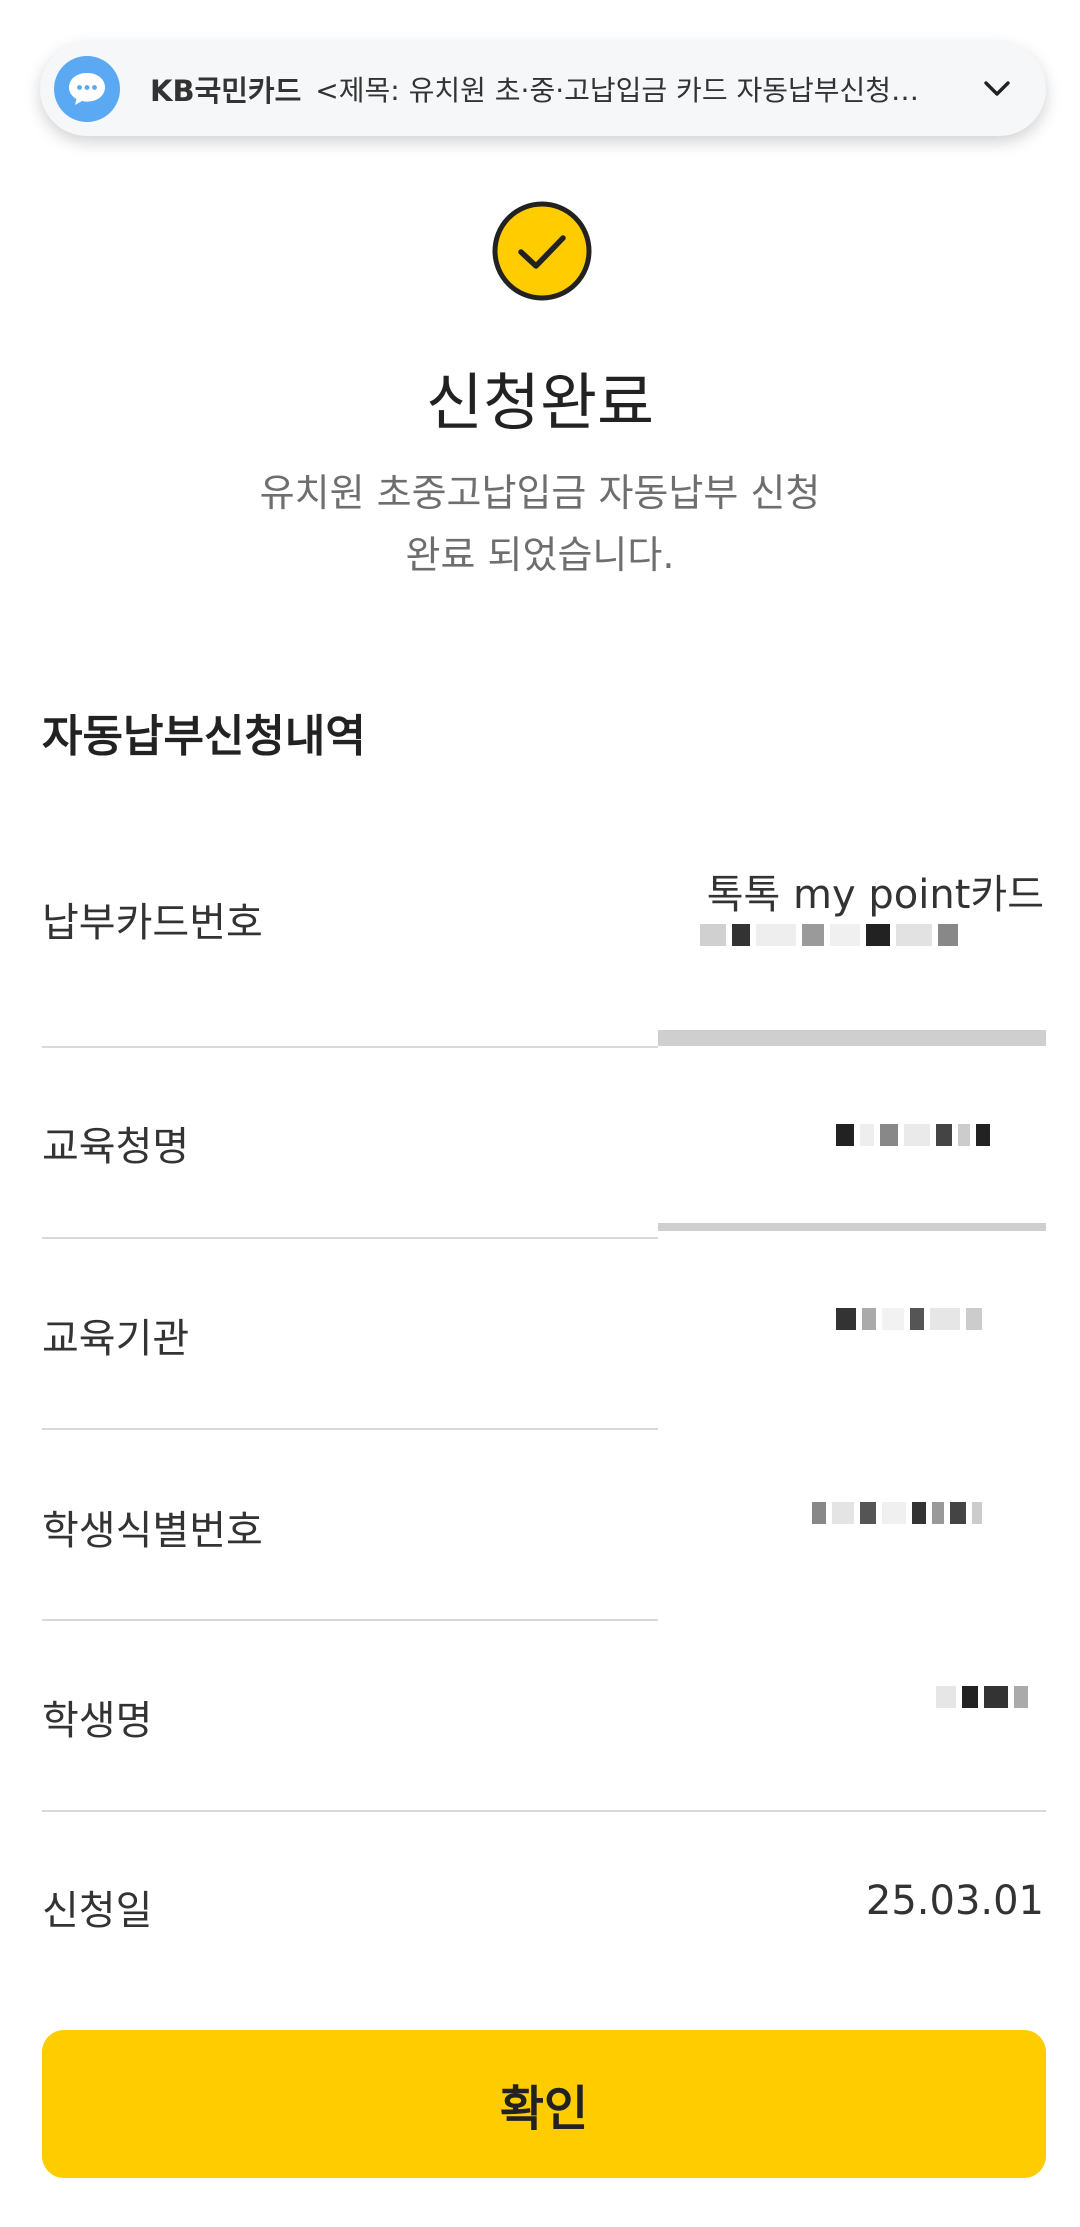 The width and height of the screenshot is (1080, 2227). What do you see at coordinates (540, 524) in the screenshot?
I see `completion-message: 유치원 초중고납입금 자동납부 신청 완료 되었습니다.` at bounding box center [540, 524].